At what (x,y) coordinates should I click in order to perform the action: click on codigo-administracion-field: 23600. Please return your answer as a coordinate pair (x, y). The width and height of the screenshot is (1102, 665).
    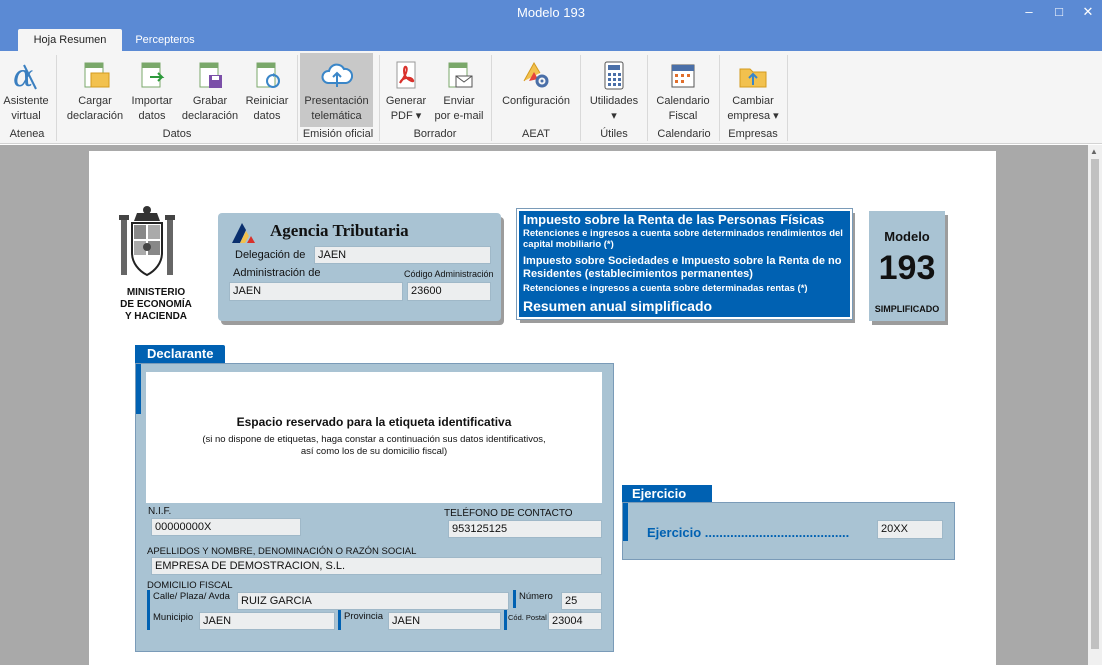
    Looking at the image, I should click on (449, 291).